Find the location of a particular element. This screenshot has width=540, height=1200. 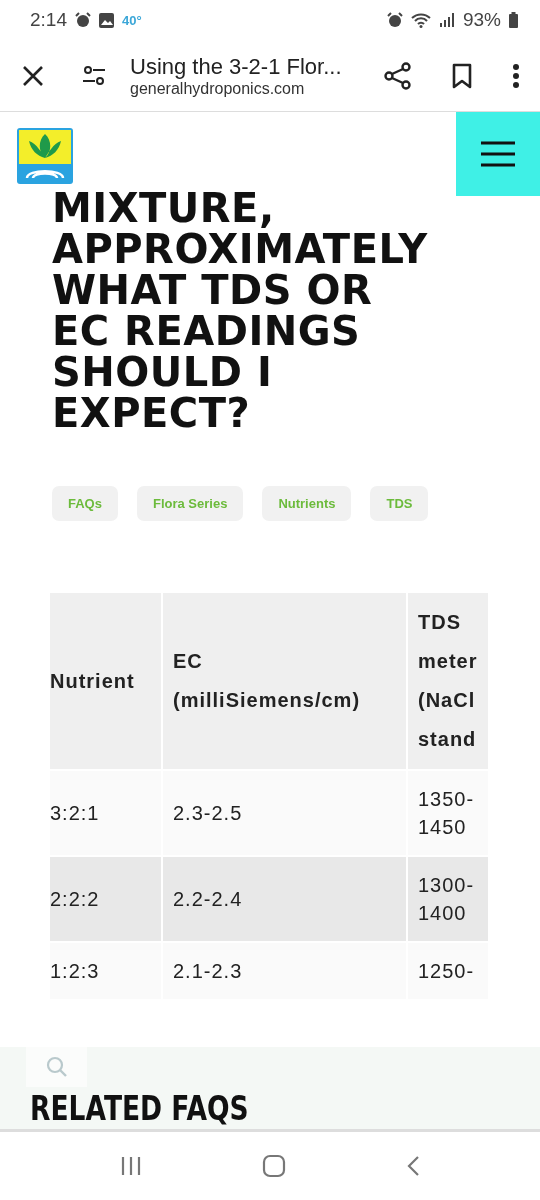

faq-heading-line: MIXTURE, is located at coordinates (163, 208).